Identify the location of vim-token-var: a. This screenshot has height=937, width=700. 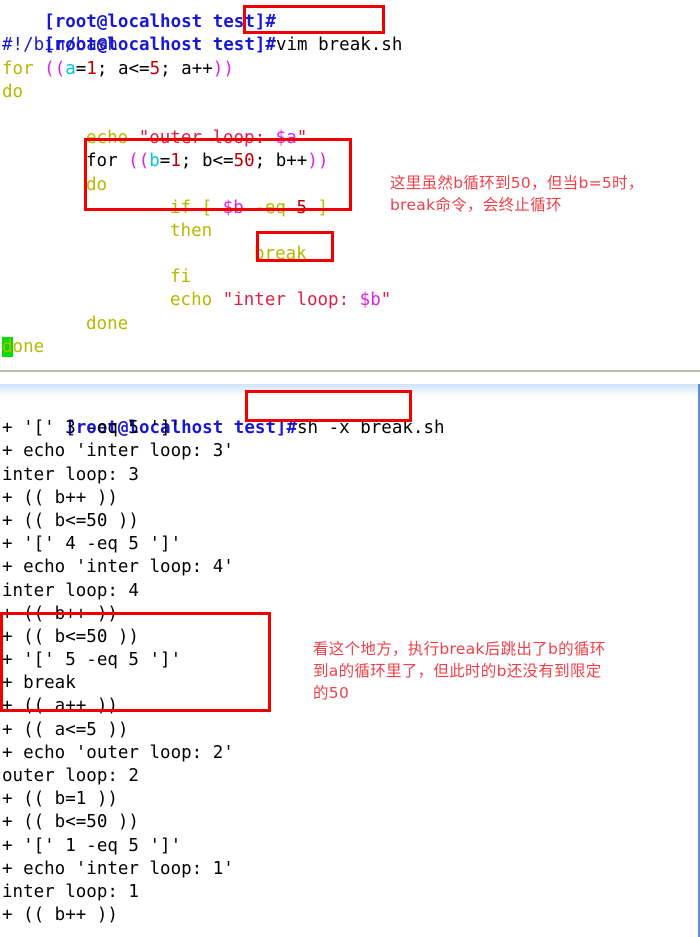
(70, 68).